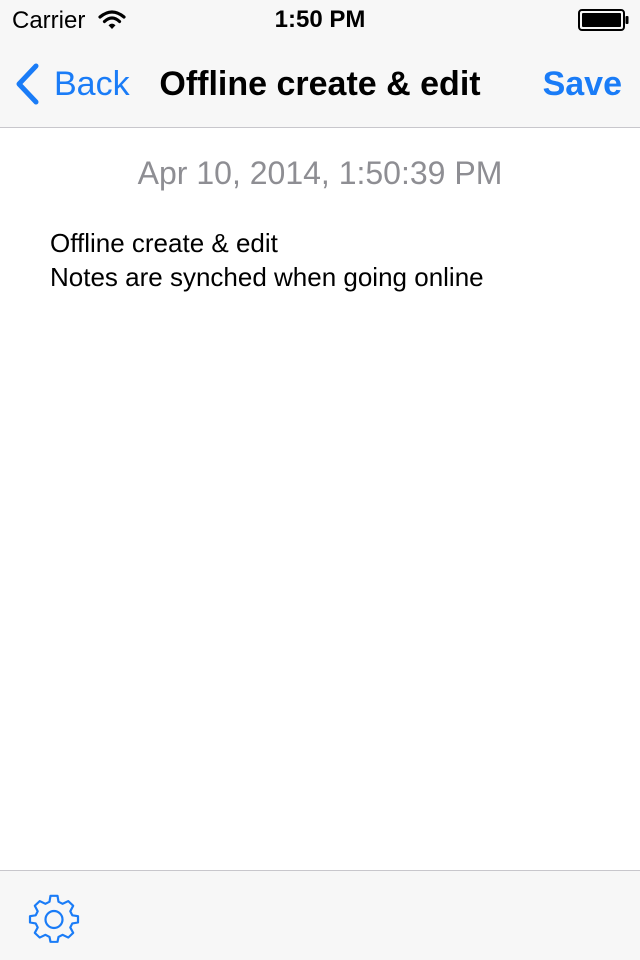 The width and height of the screenshot is (640, 960). I want to click on bottom-toolbar, so click(320, 915).